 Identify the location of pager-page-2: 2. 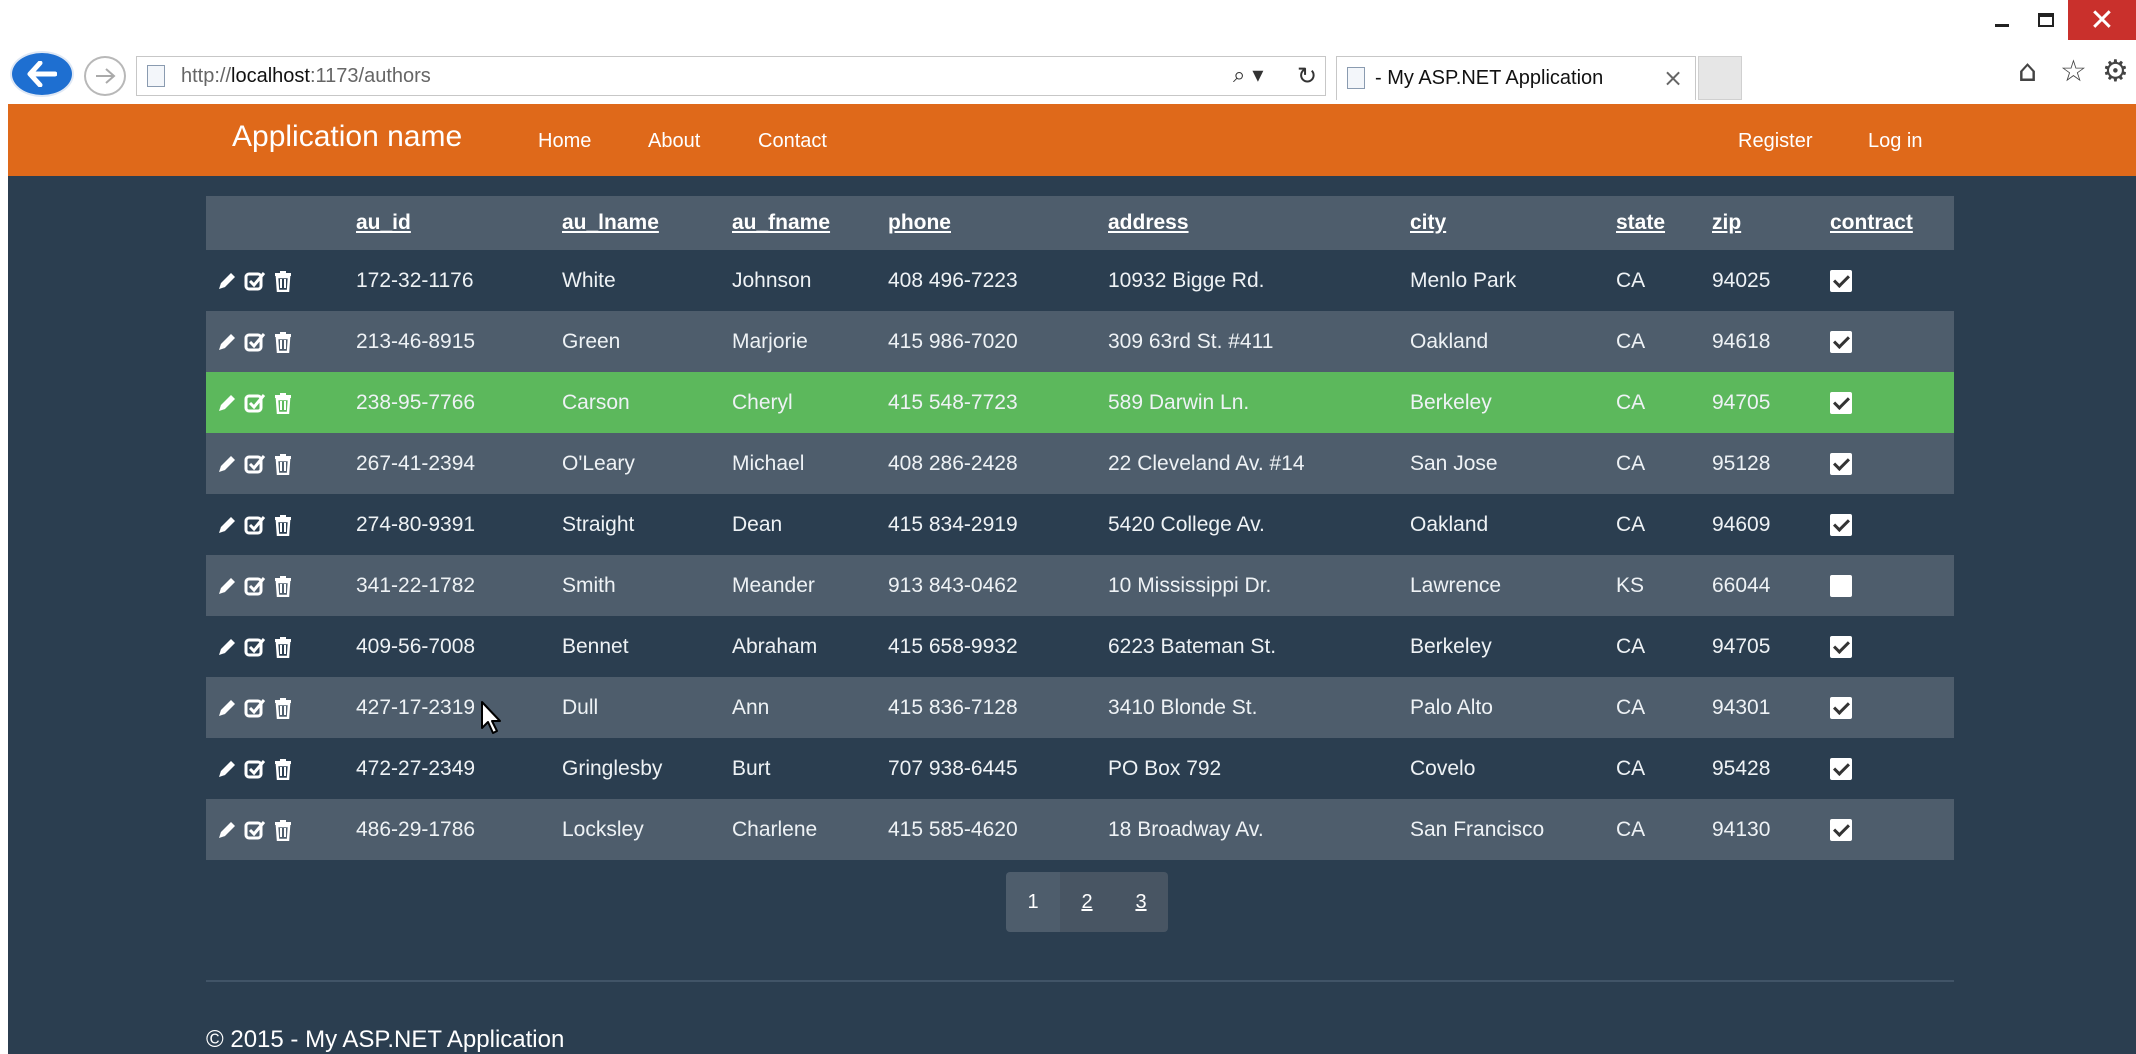
(1087, 902).